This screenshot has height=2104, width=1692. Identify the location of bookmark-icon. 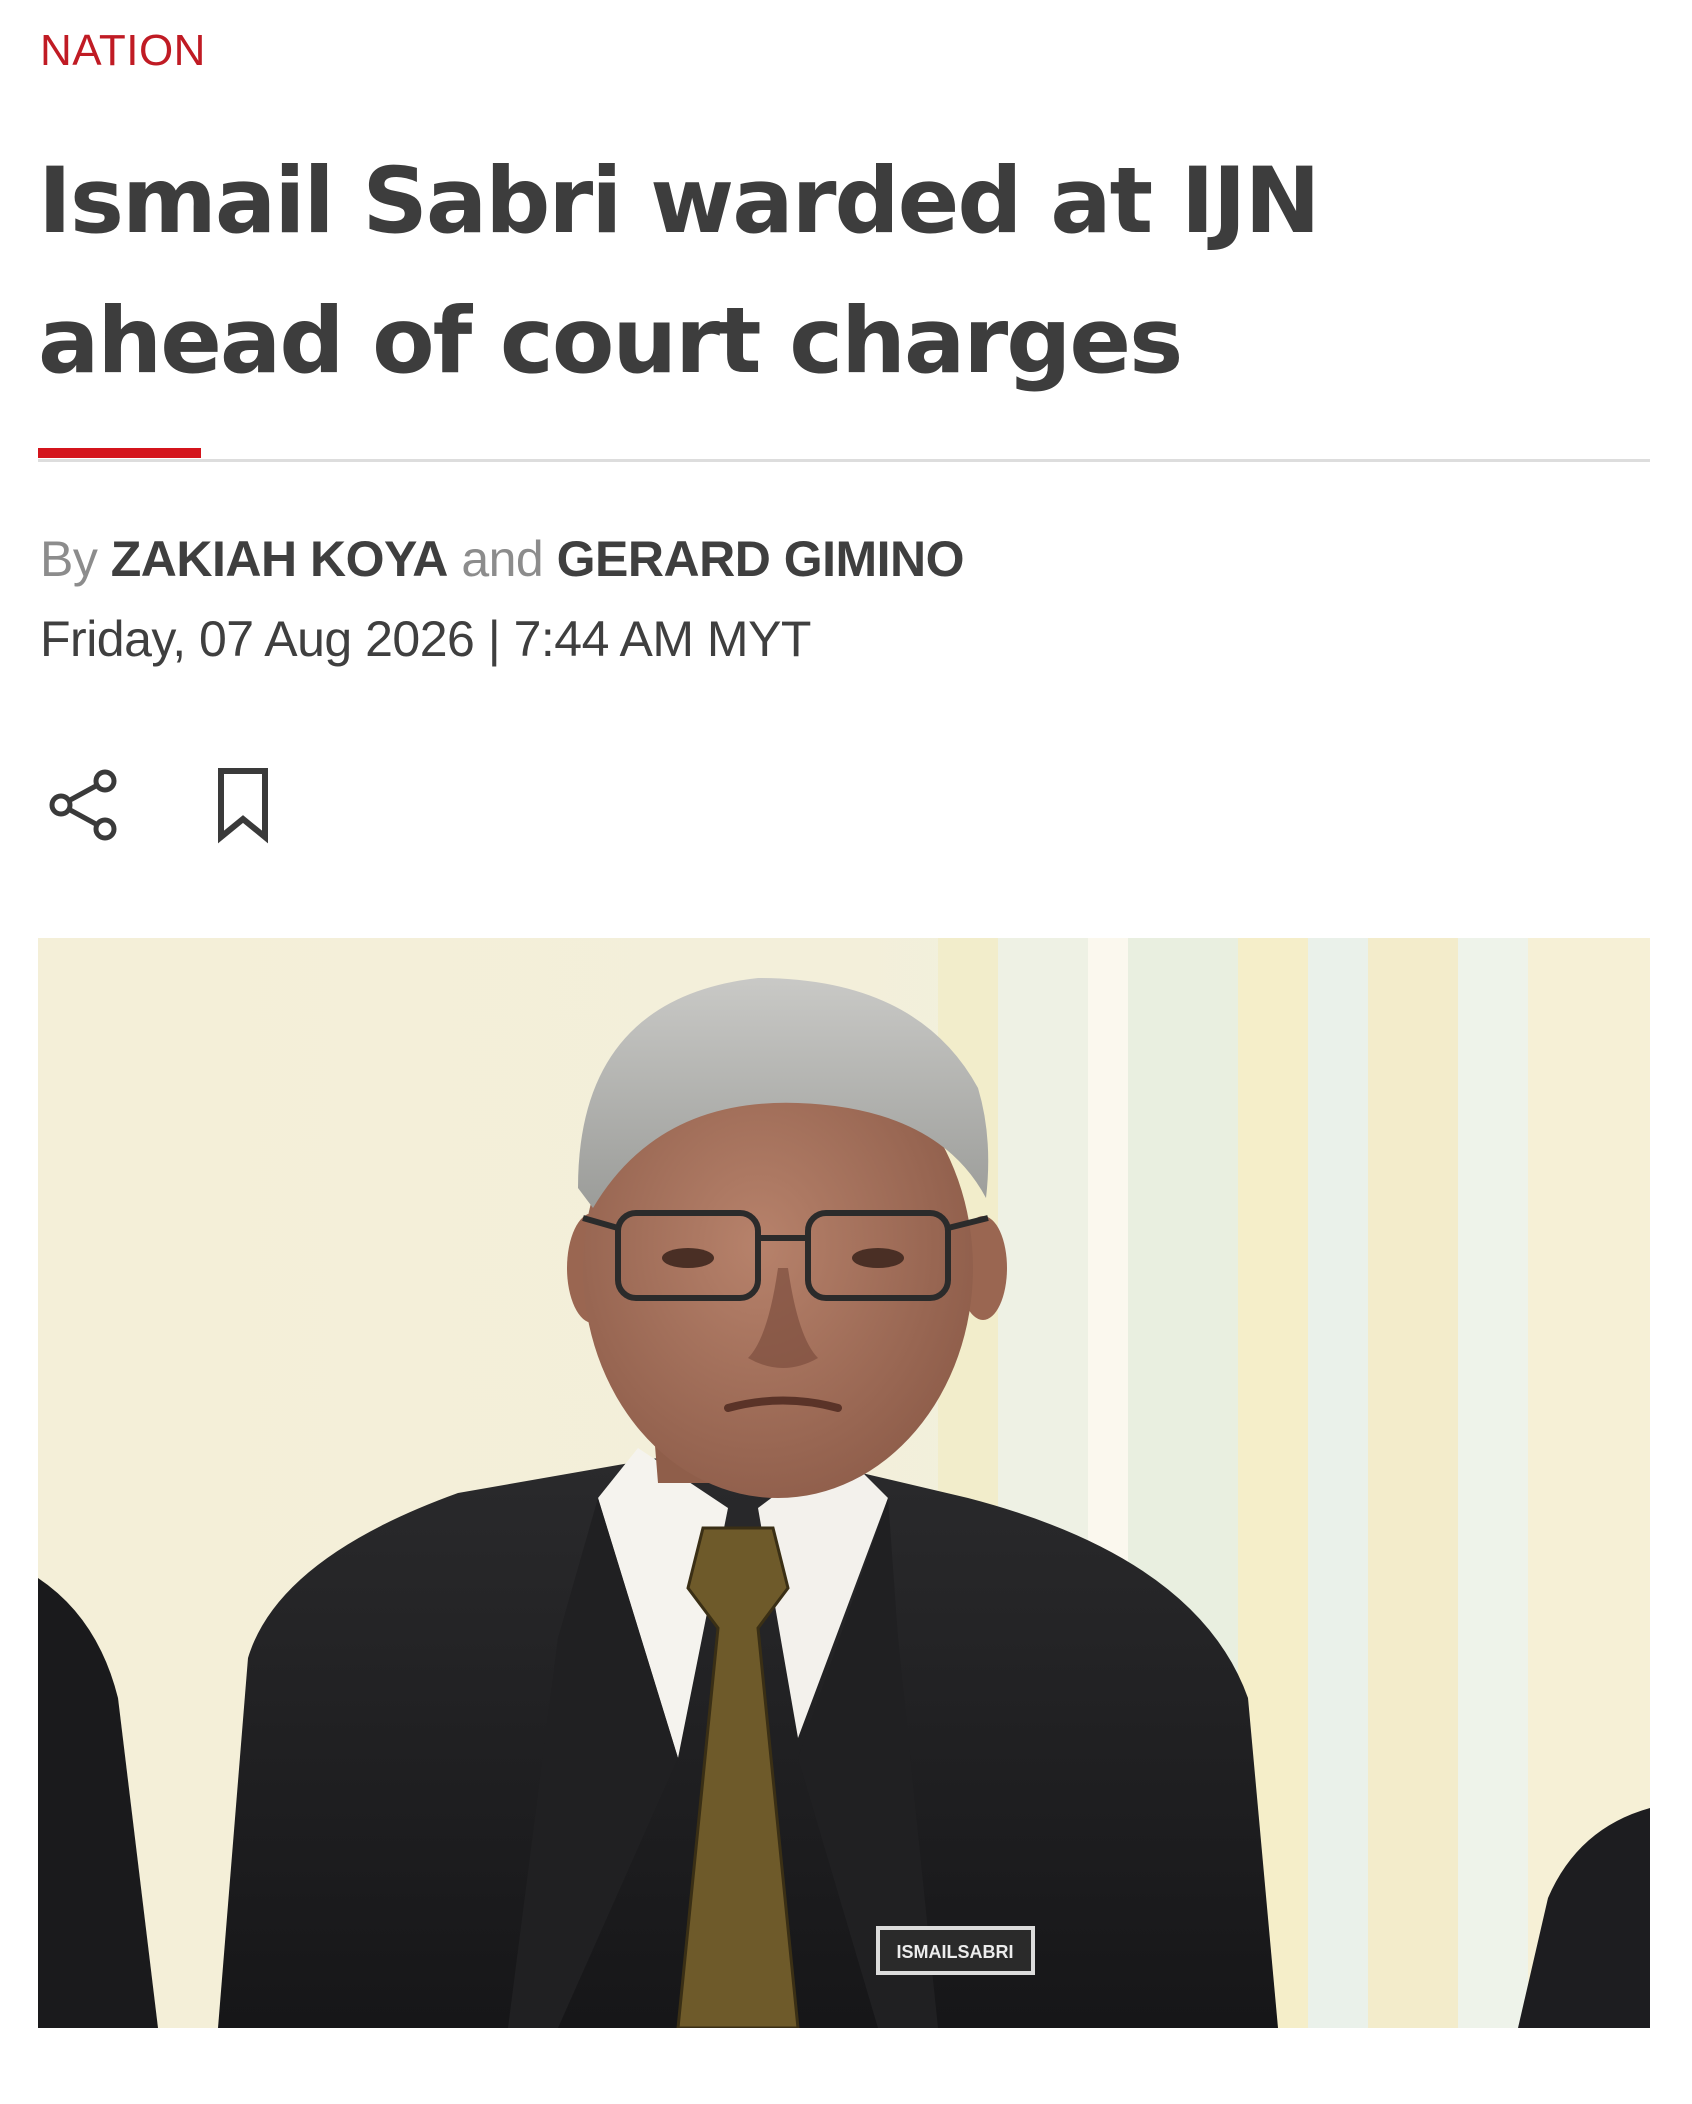
(243, 806).